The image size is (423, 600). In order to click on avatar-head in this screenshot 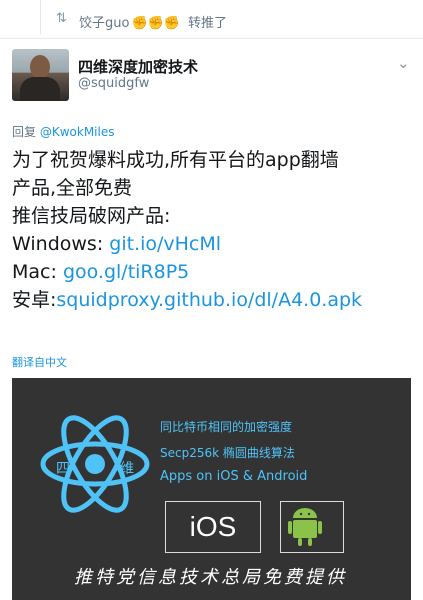, I will do `click(40, 67)`.